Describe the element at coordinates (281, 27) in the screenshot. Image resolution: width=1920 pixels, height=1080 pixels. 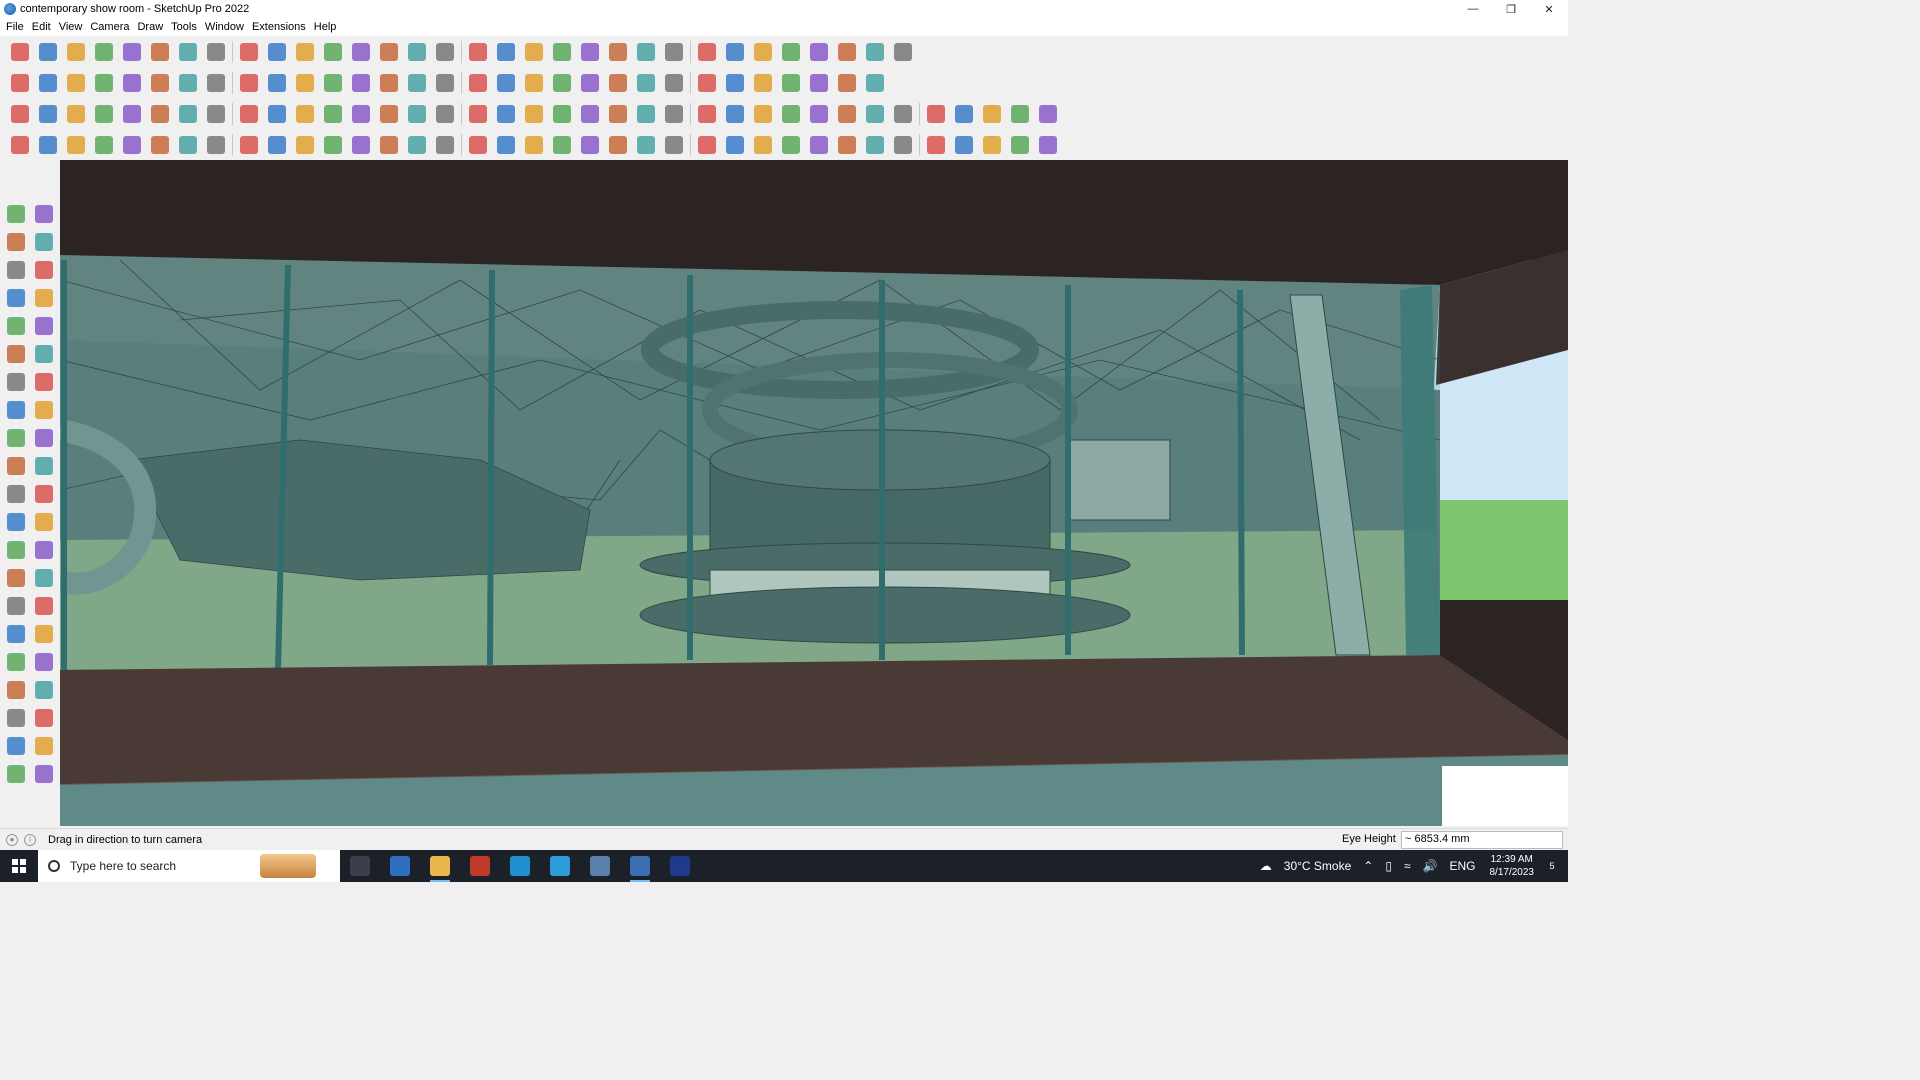
I see `menu-extensions: Extensions` at that location.